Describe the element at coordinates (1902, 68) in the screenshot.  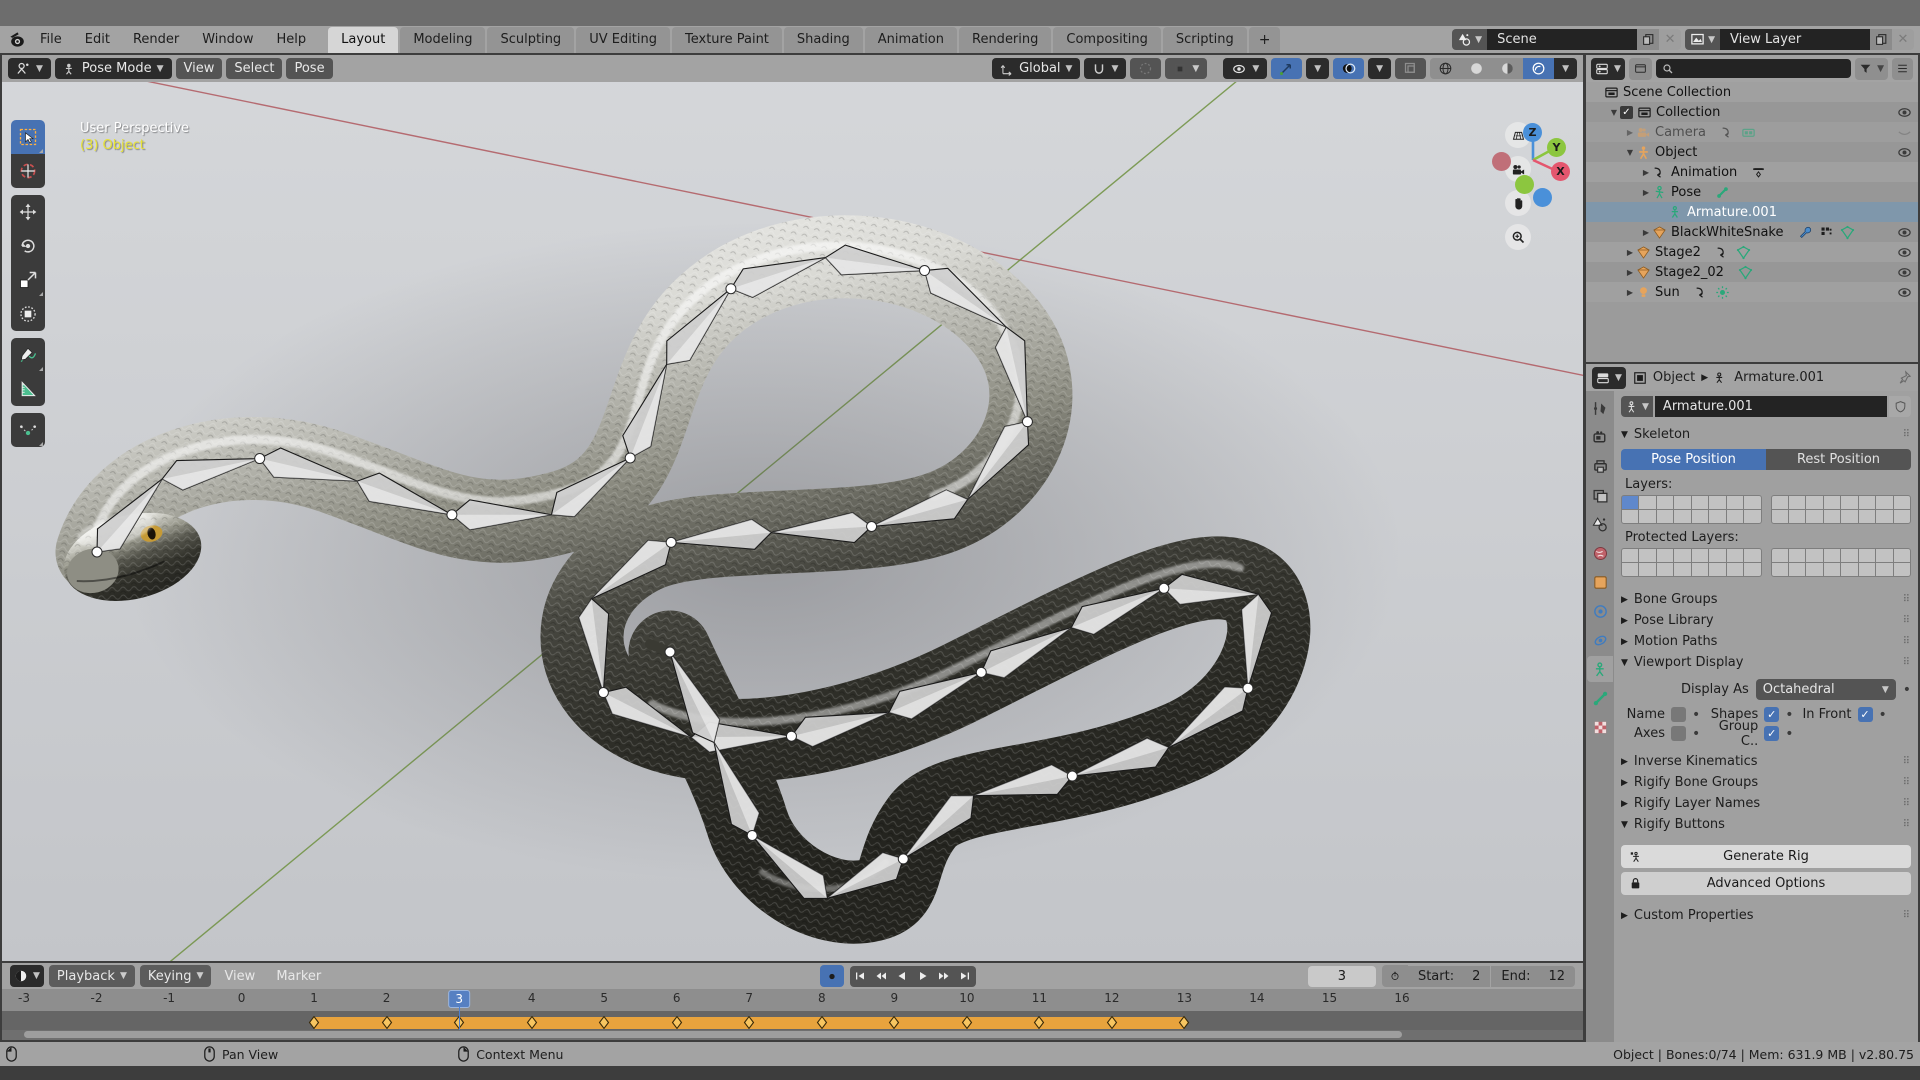
I see `outliner-settings-icon` at that location.